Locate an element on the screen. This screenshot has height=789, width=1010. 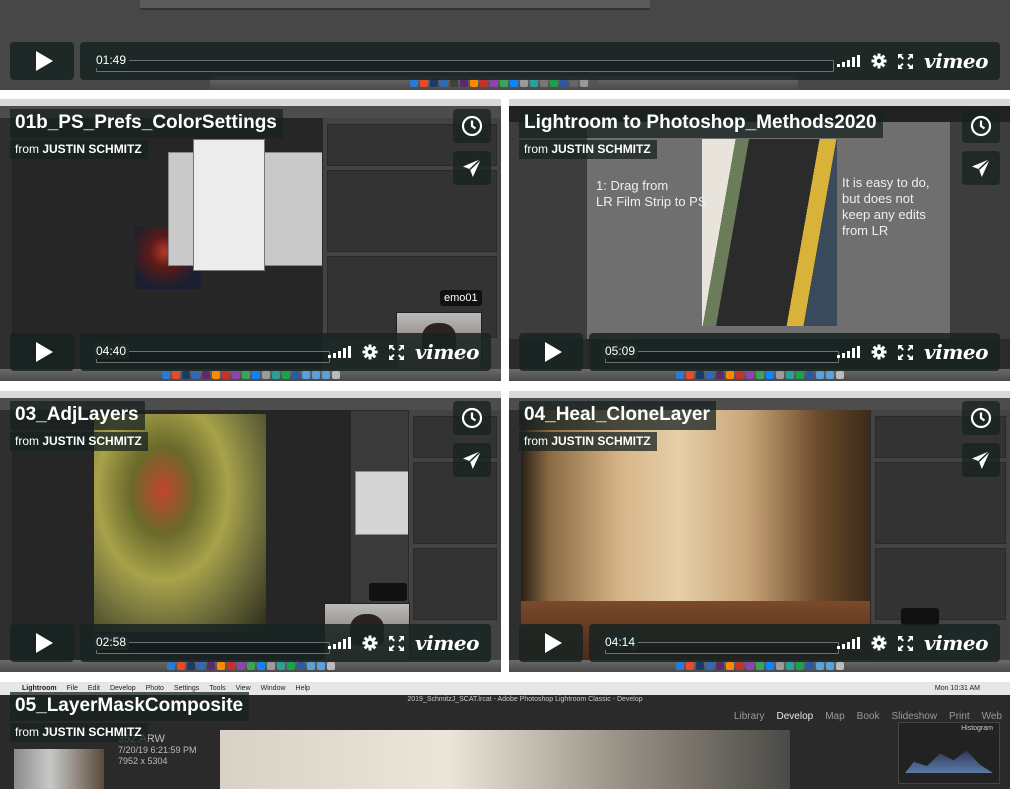
video-player-0: 01:49 vimeo is located at coordinates (505, 45).